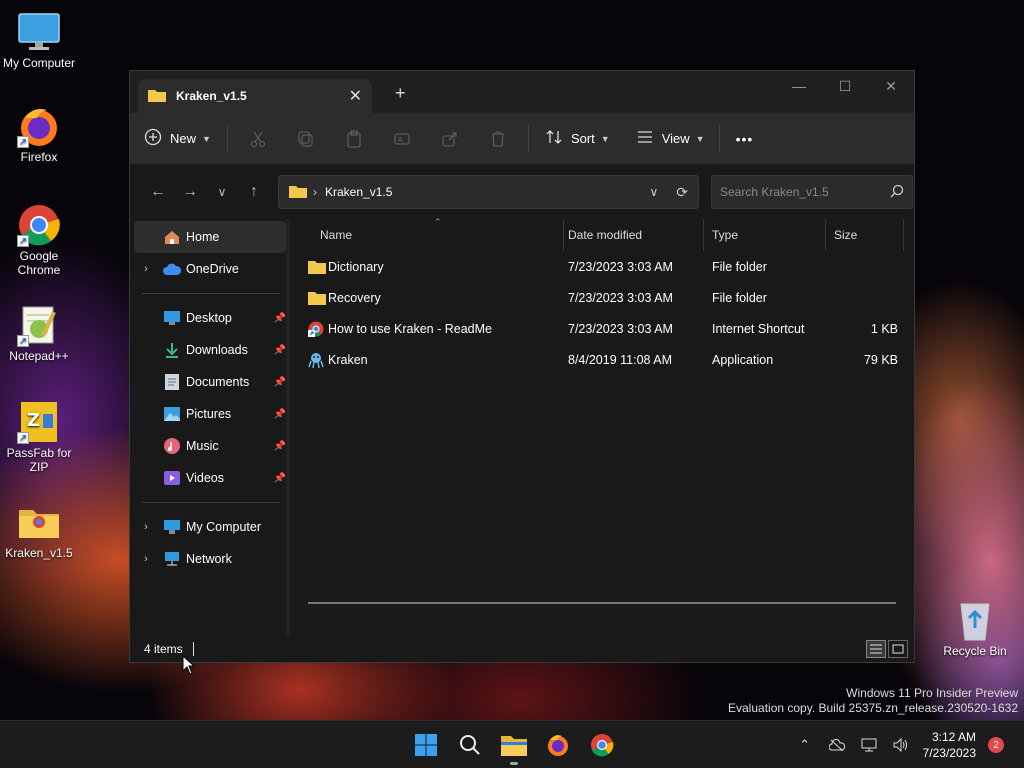  Describe the element at coordinates (210, 237) in the screenshot. I see `sidebar-item-home: Home` at that location.